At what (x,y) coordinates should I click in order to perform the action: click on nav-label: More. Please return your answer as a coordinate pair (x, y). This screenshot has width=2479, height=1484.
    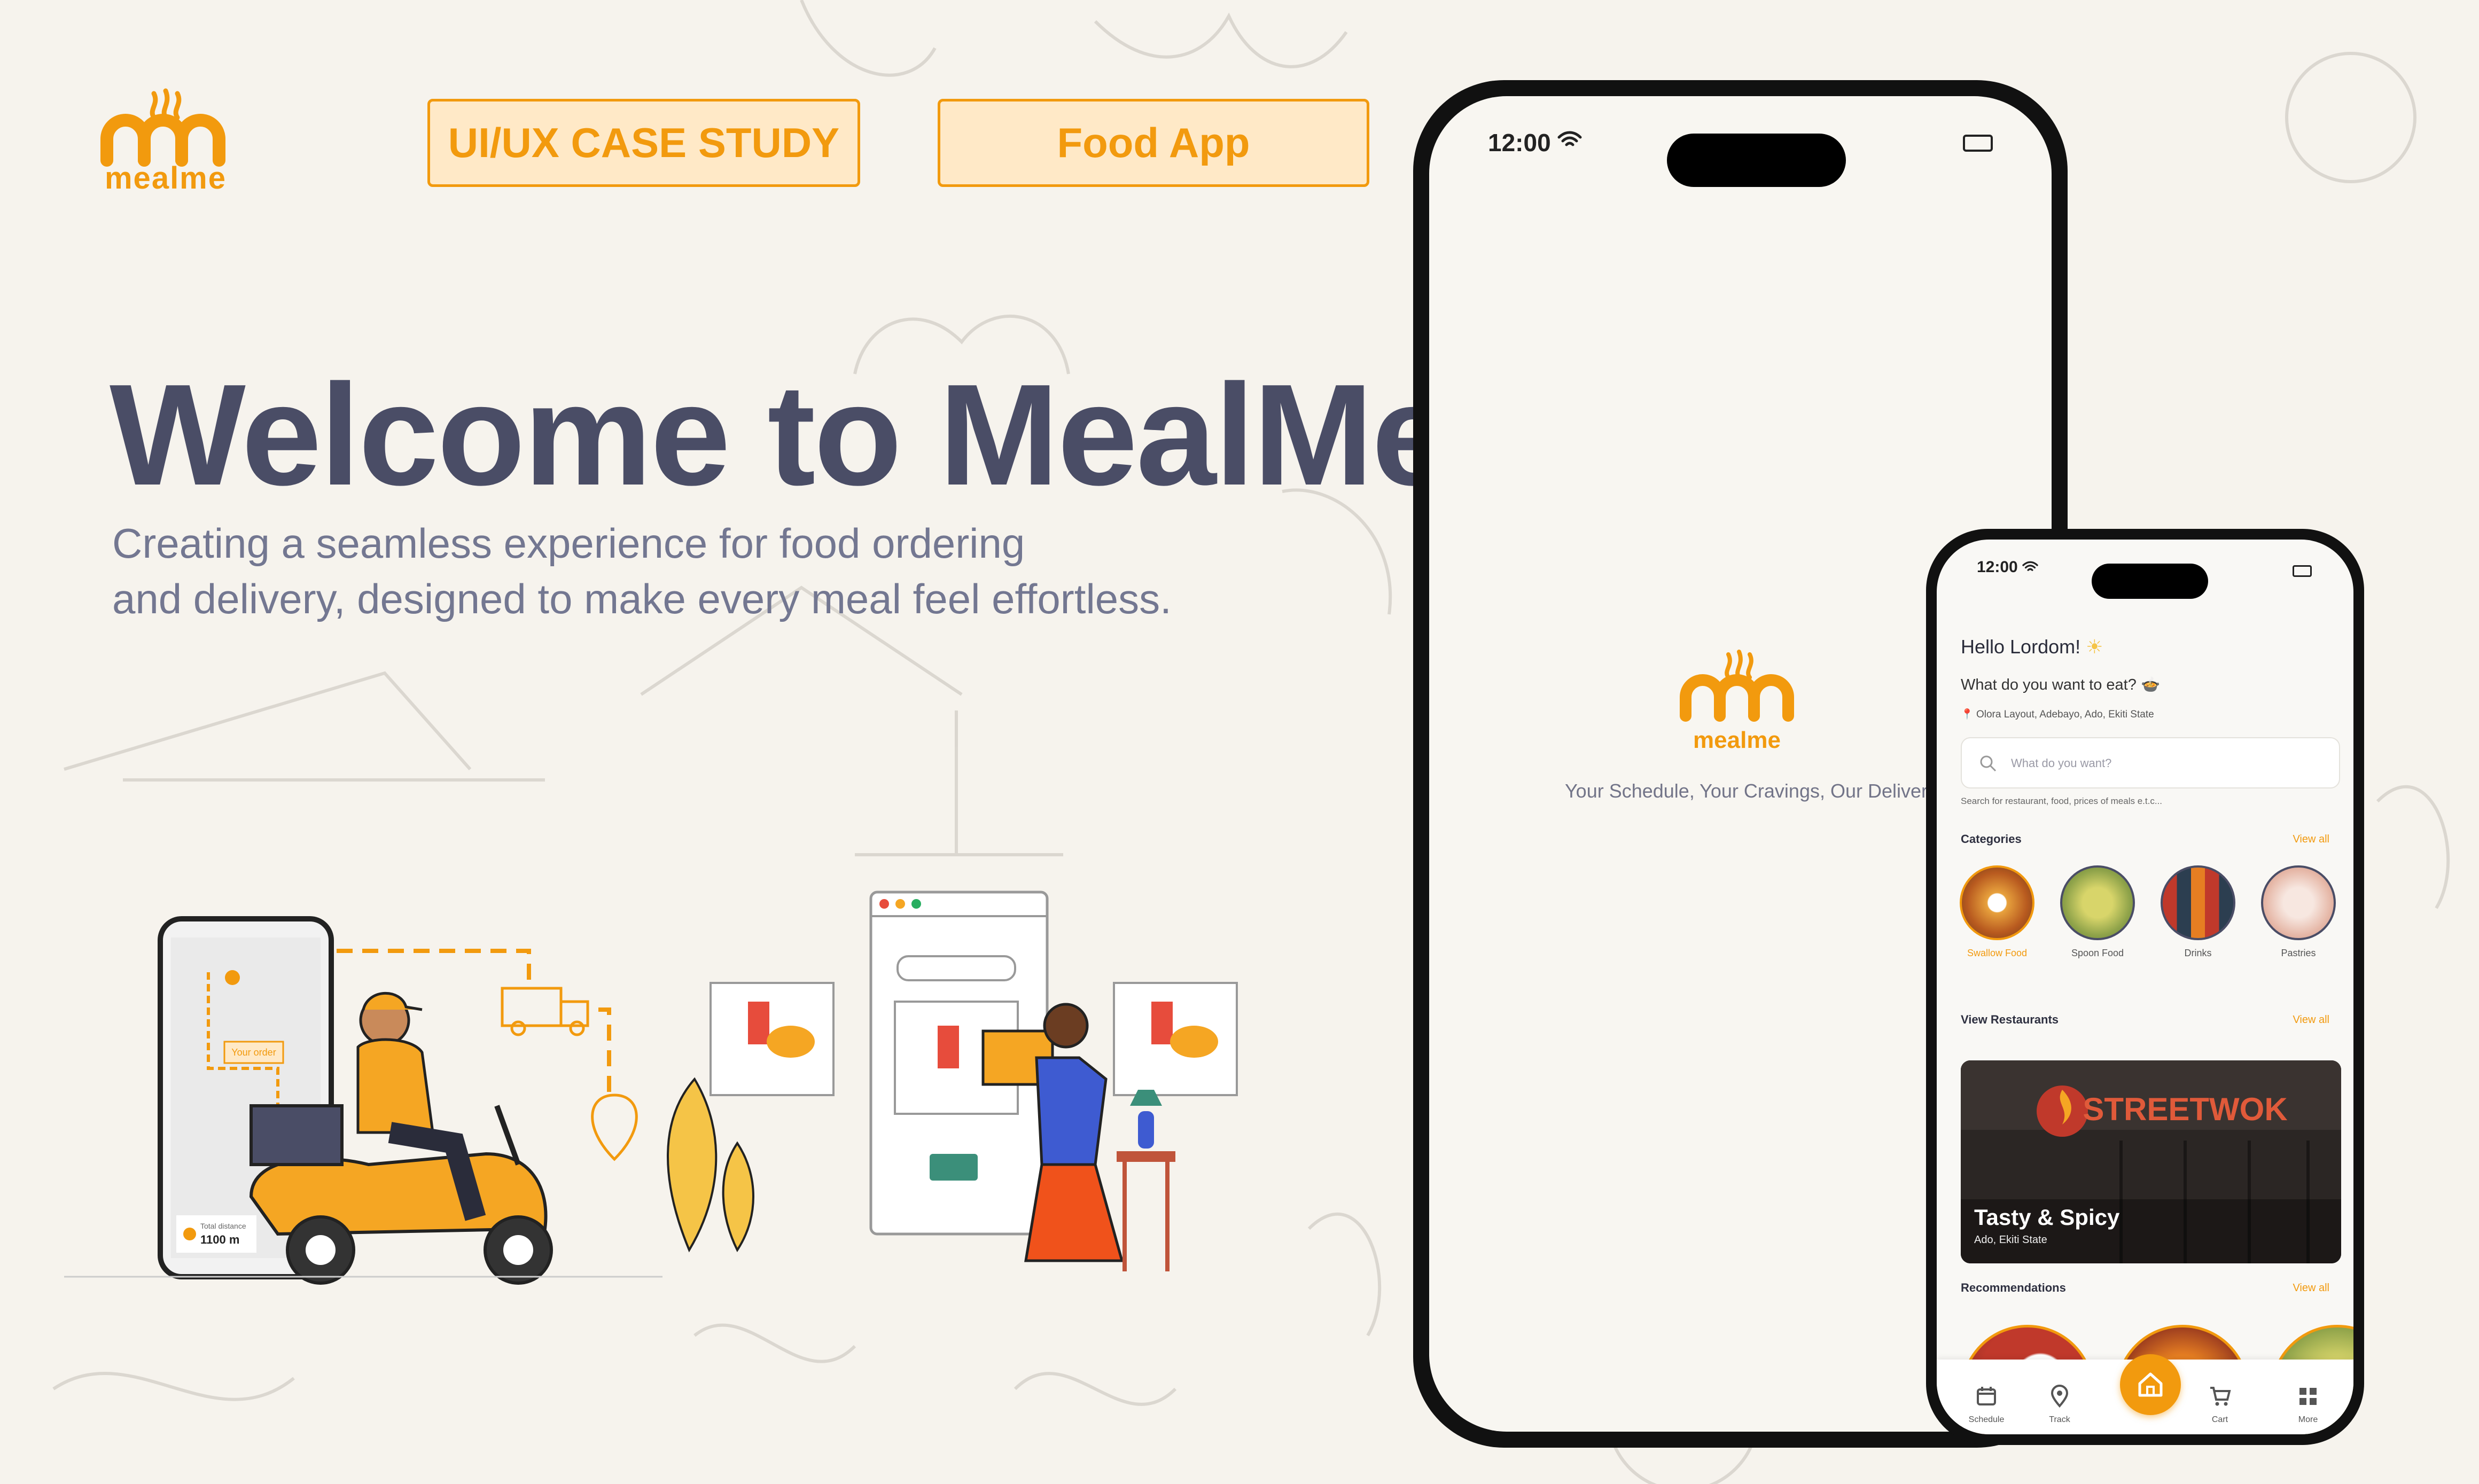
    Looking at the image, I should click on (2308, 1419).